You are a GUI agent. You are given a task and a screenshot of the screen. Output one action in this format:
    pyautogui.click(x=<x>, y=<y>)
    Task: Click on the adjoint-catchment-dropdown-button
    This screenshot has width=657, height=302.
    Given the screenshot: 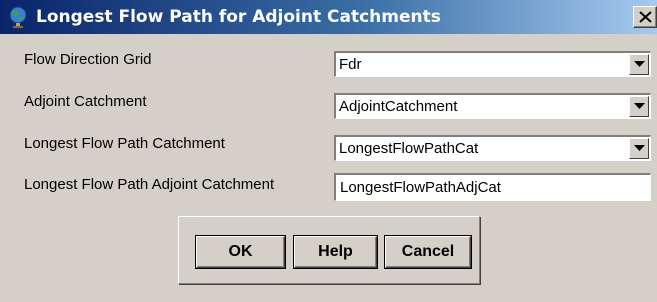 What is the action you would take?
    pyautogui.click(x=639, y=106)
    